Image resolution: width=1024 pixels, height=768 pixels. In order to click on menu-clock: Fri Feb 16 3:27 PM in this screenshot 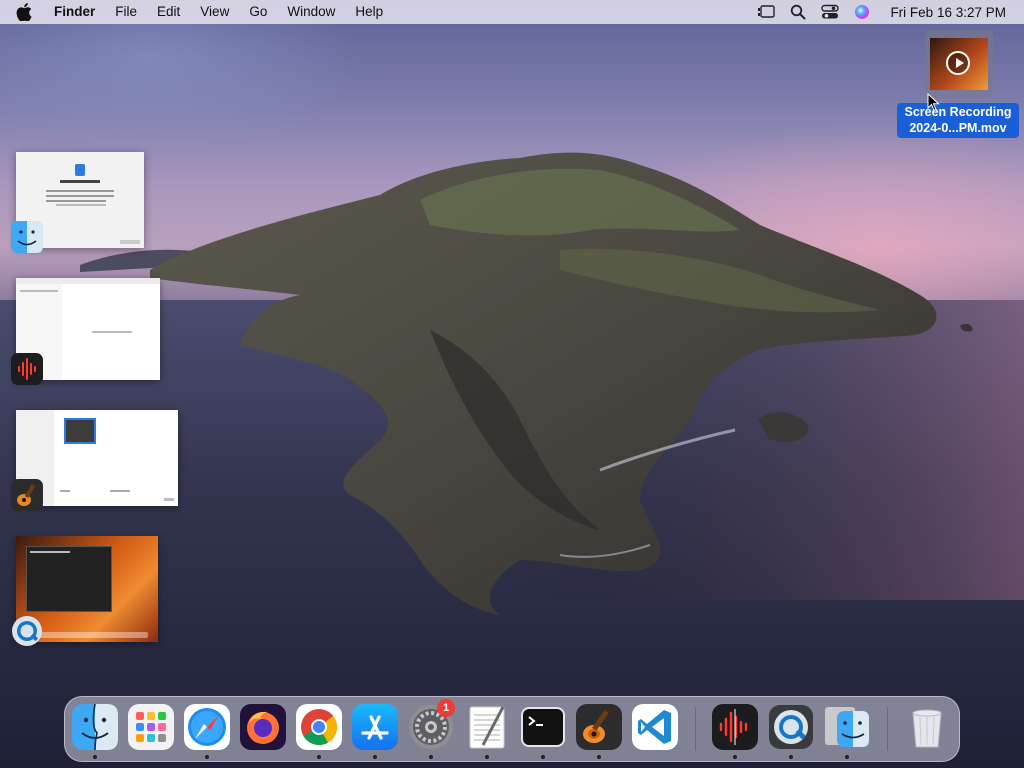, I will do `click(948, 12)`.